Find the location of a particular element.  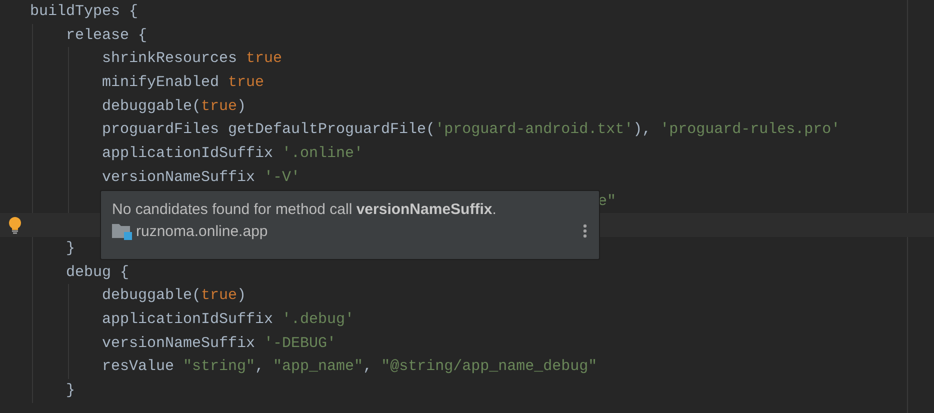

code-line: debug { is located at coordinates (98, 272).